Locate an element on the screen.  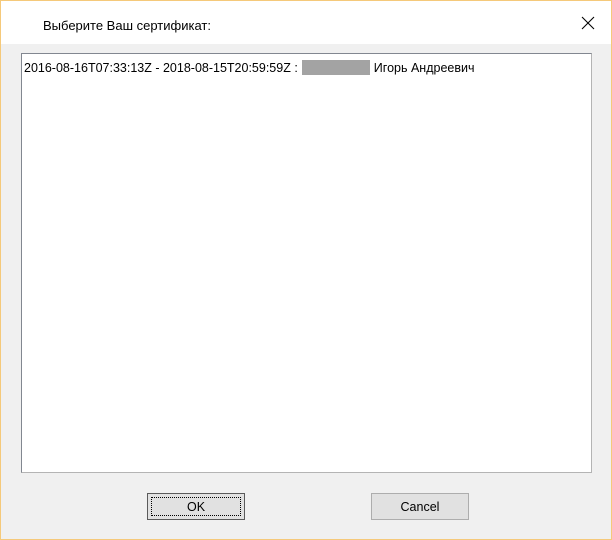
focus-rectangle is located at coordinates (196, 506).